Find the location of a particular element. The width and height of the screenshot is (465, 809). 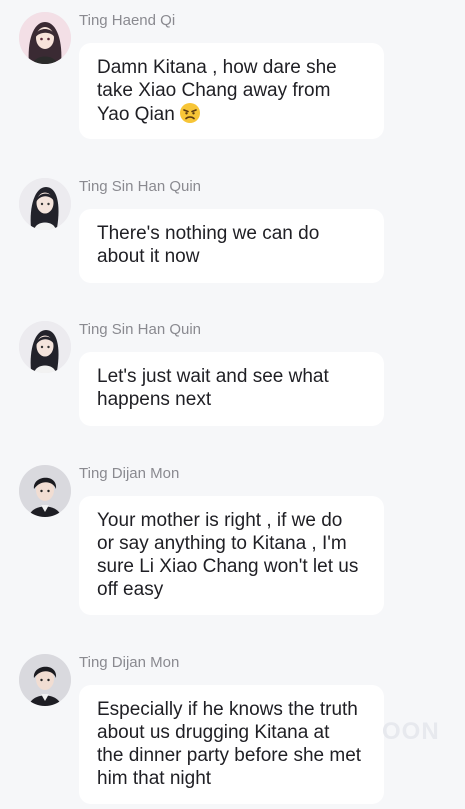

message-line: happens next is located at coordinates (154, 399).